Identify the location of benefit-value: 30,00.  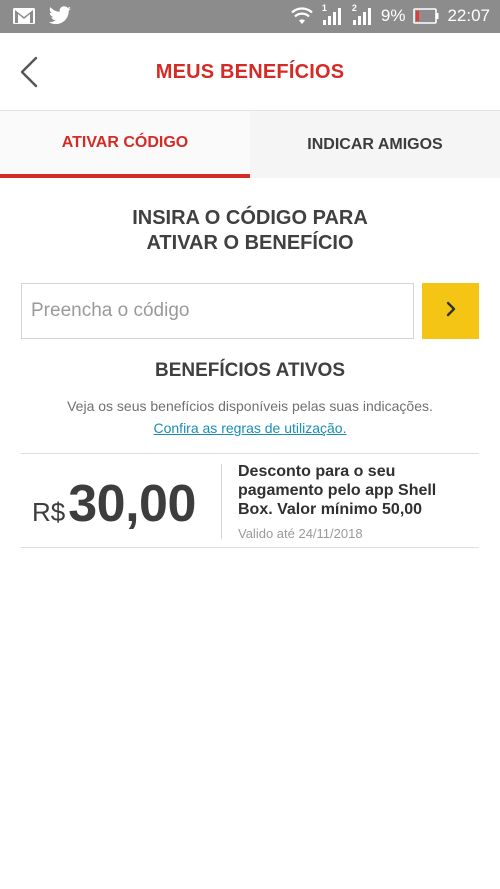
(132, 504).